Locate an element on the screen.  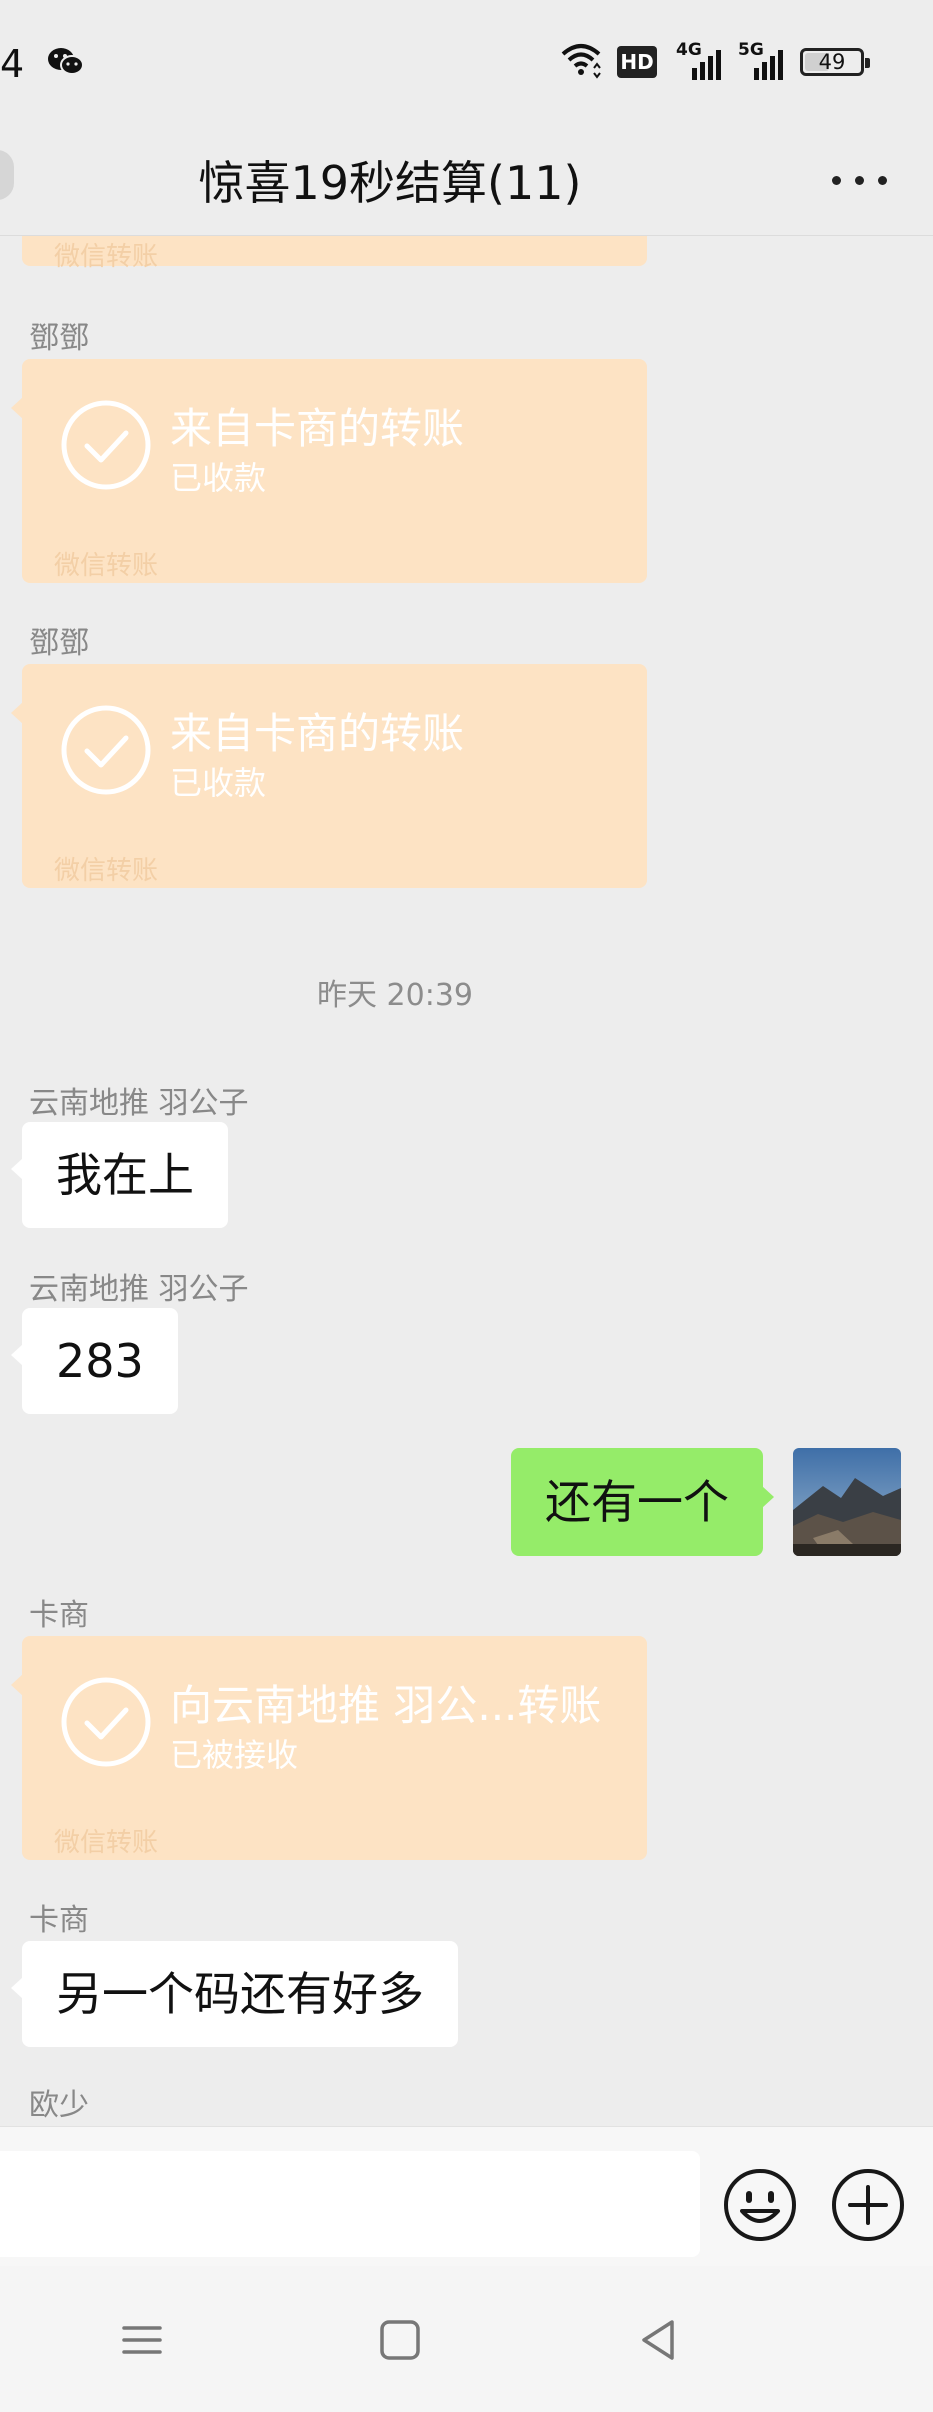
transfer-status: 已被接收 is located at coordinates (234, 1755).